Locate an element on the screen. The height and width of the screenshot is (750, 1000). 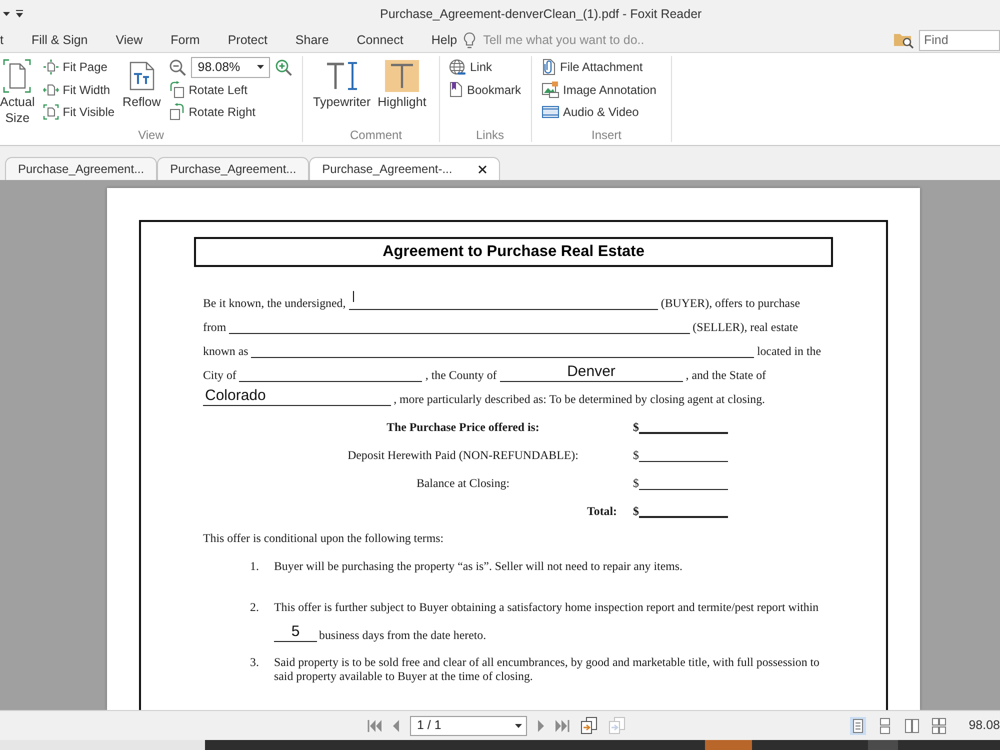
menu-tab: Share is located at coordinates (312, 40).